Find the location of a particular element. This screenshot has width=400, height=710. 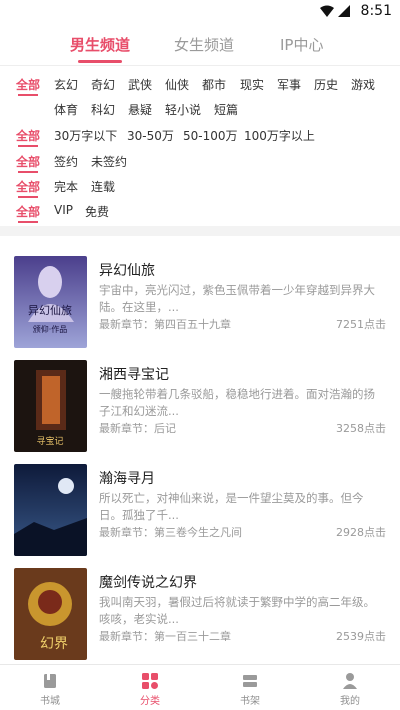

channel-tabs: 男生频道 女生频道 IP中心 is located at coordinates (200, 44).